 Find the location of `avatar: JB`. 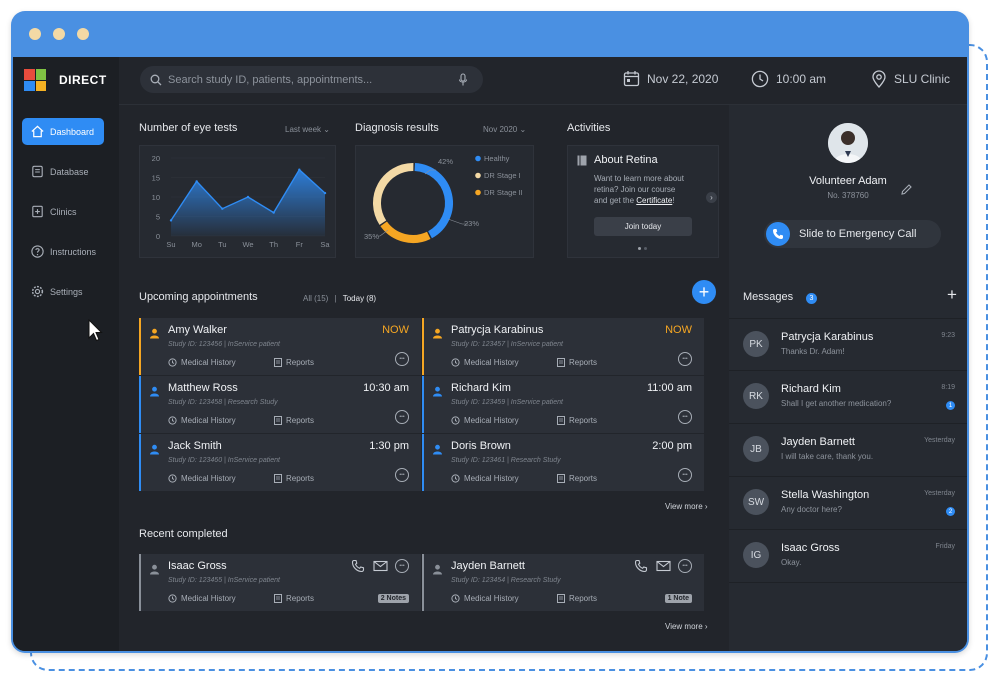

avatar: JB is located at coordinates (756, 449).